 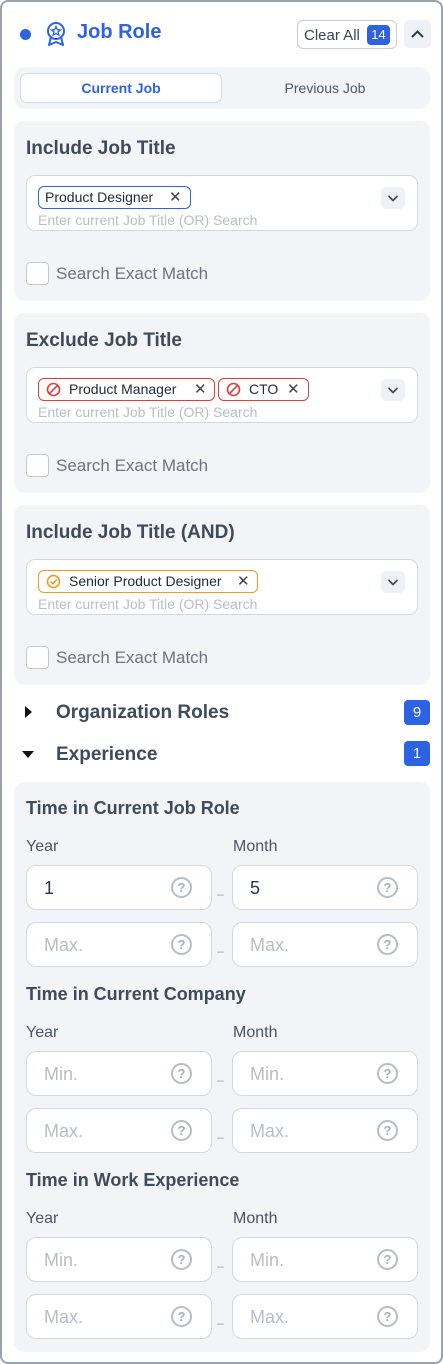 I want to click on experience-count: 1, so click(x=417, y=753).